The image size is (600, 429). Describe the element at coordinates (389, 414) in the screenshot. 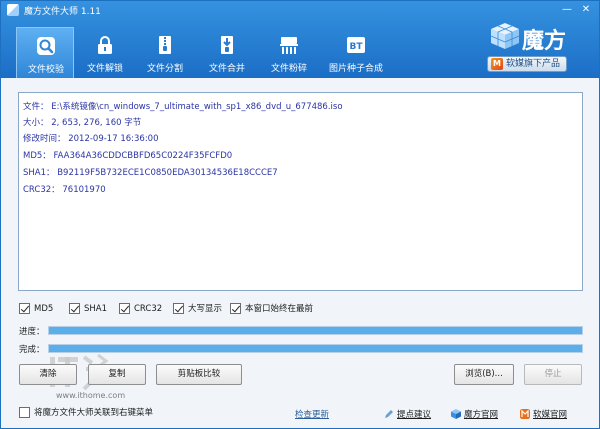

I see `pencil-icon` at that location.